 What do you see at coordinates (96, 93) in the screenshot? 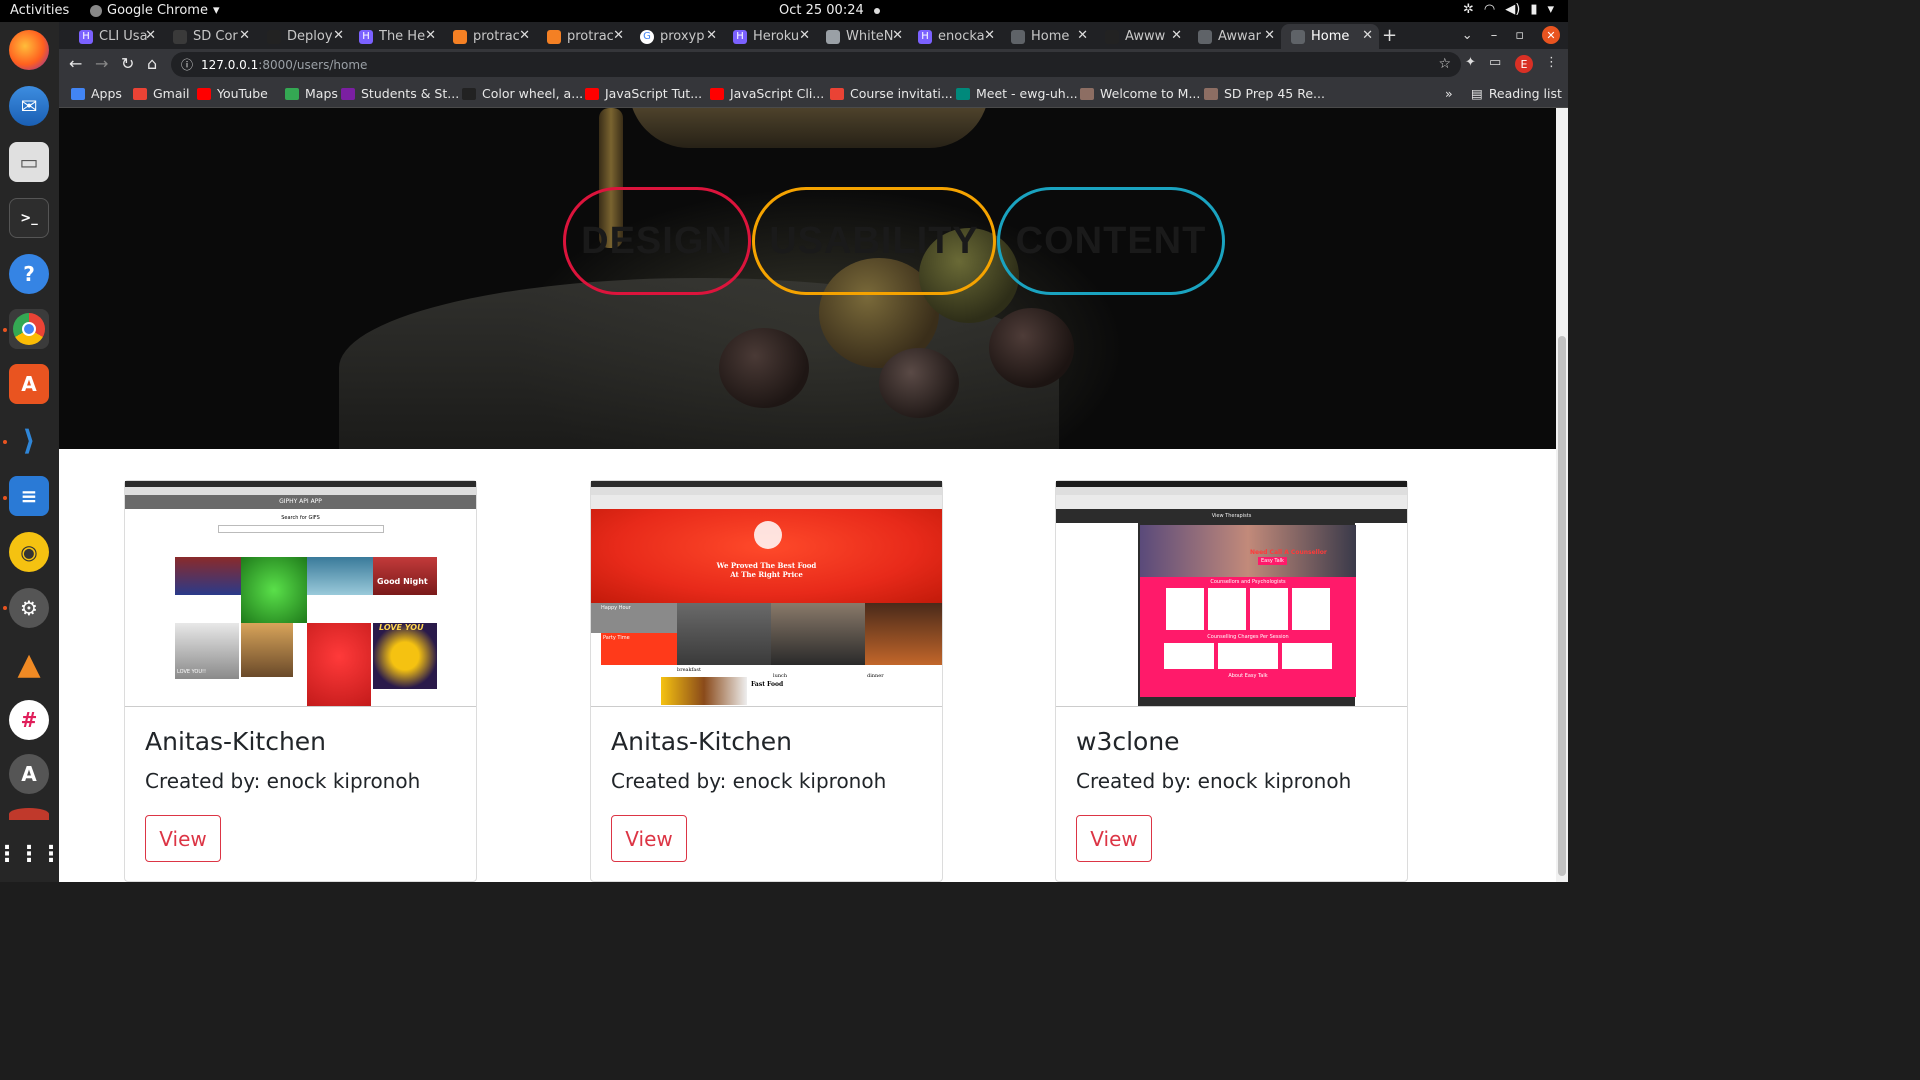
I see `bookmark-item: Apps` at bounding box center [96, 93].